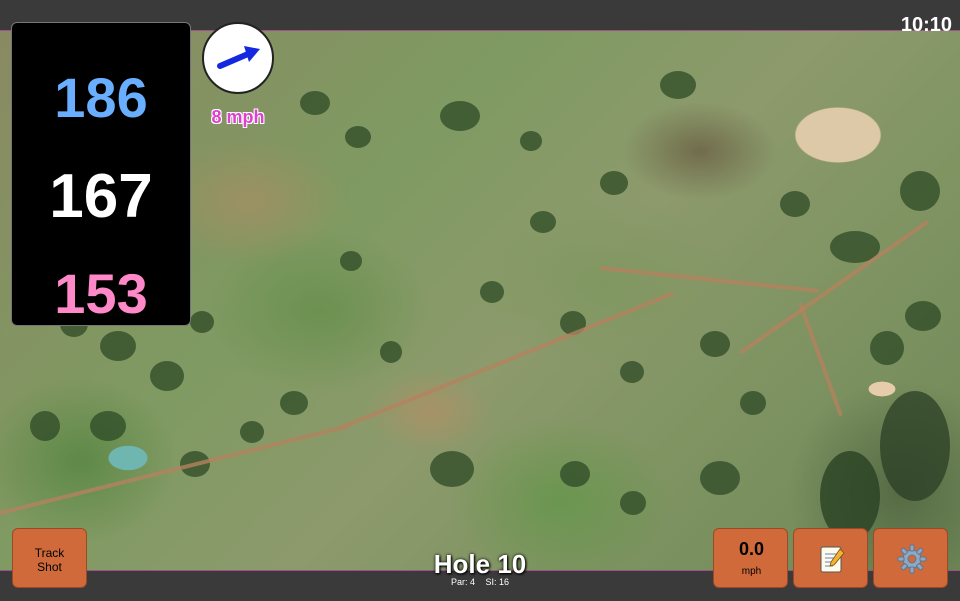  I want to click on speed-value: 0.0, so click(751, 549).